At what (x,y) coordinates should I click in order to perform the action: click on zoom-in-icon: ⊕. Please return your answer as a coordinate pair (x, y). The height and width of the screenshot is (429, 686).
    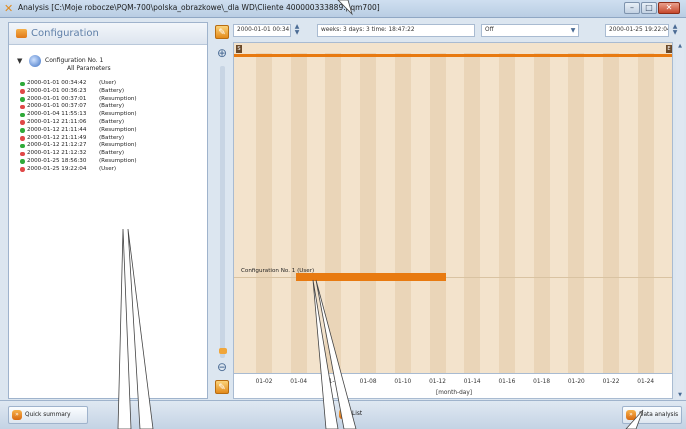
    Looking at the image, I should click on (222, 53).